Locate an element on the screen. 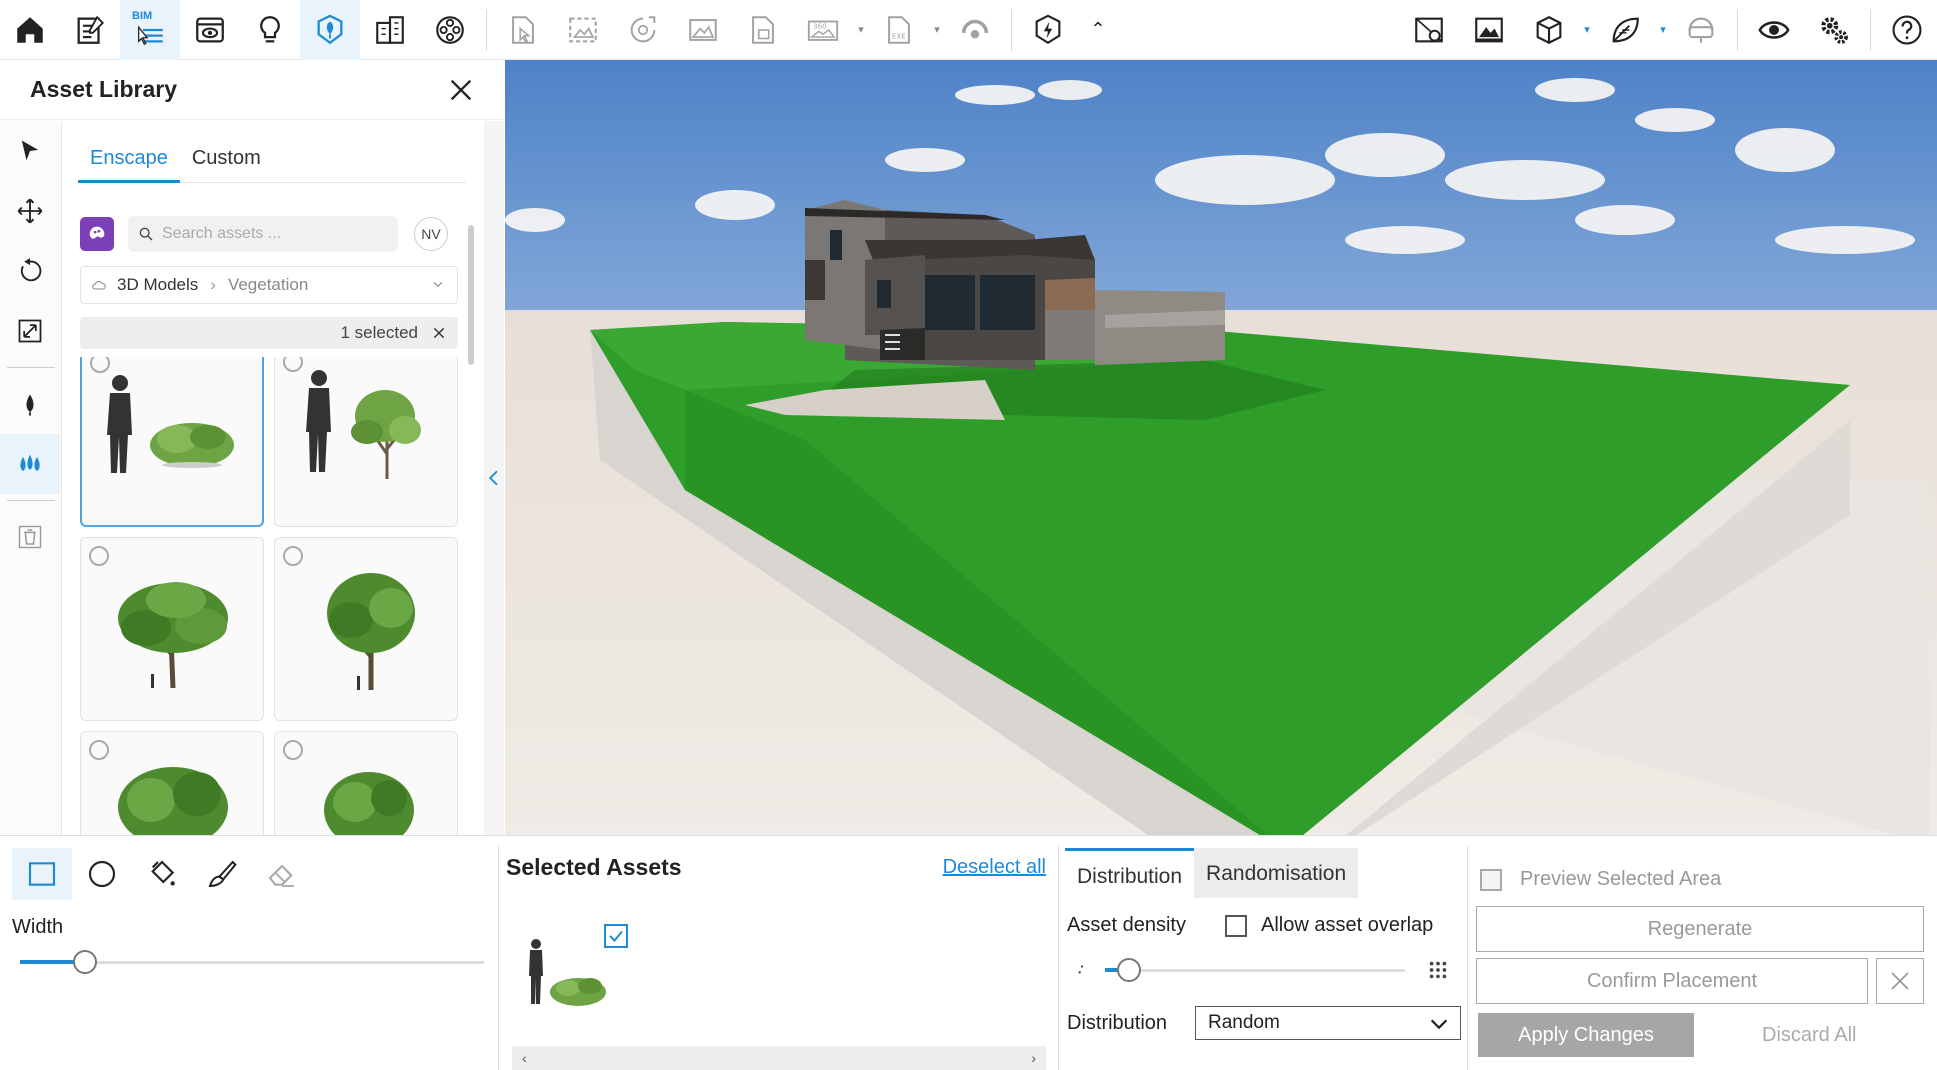 The image size is (1937, 1070). image-icon is located at coordinates (703, 30).